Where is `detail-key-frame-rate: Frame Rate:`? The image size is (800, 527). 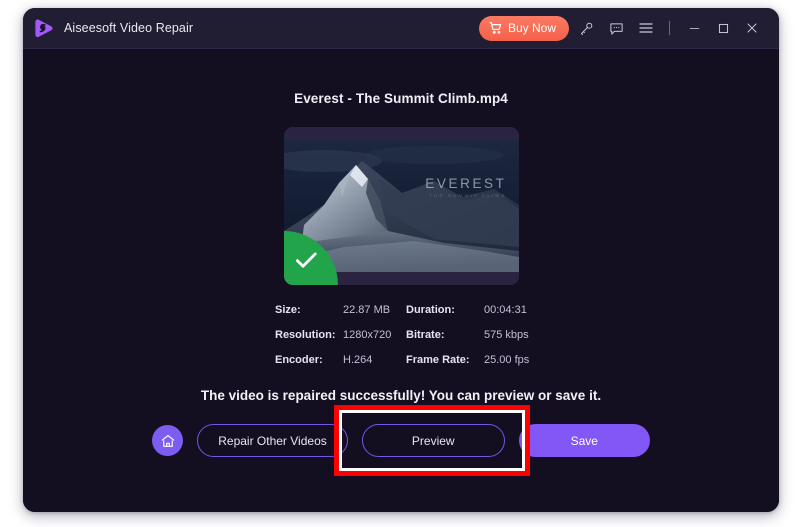
detail-key-frame-rate: Frame Rate: is located at coordinates (438, 360).